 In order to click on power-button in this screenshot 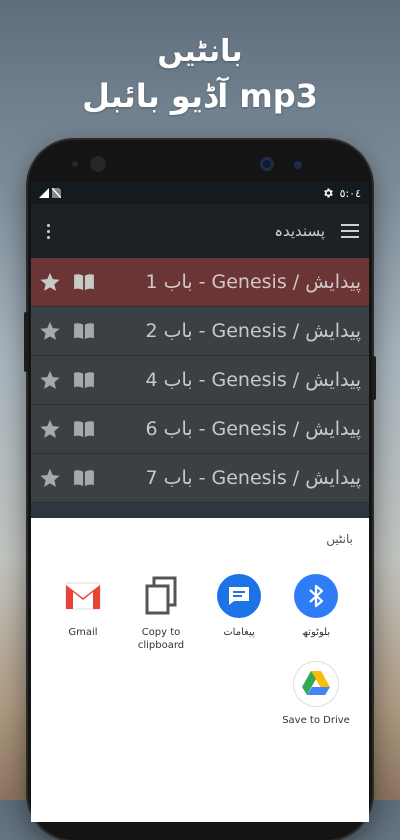, I will do `click(374, 378)`.